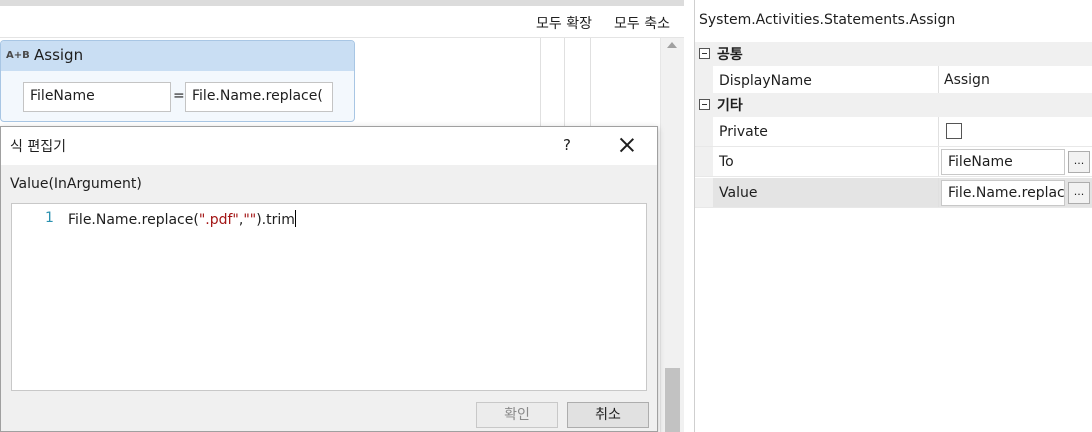  What do you see at coordinates (1003, 162) in the screenshot?
I see `to-input: FileName` at bounding box center [1003, 162].